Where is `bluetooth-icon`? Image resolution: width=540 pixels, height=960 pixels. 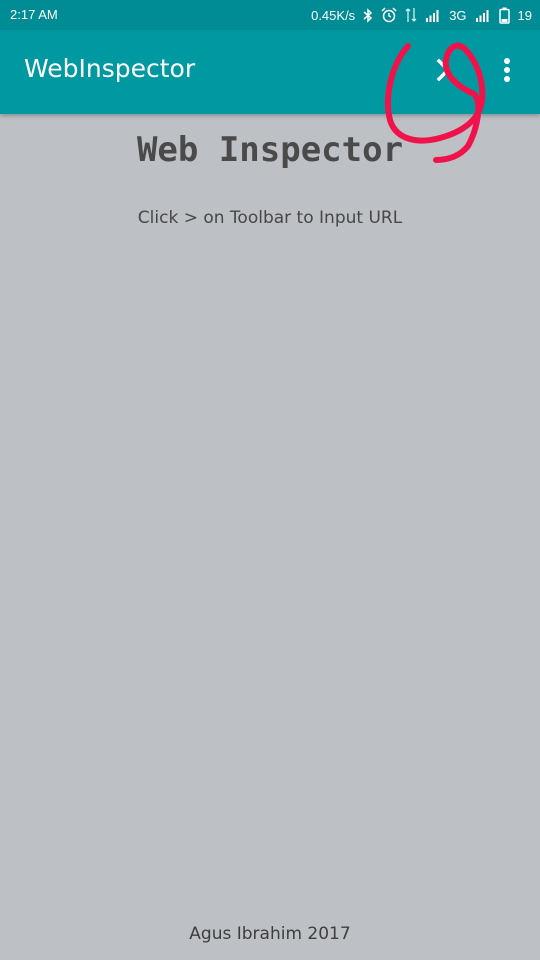 bluetooth-icon is located at coordinates (368, 15).